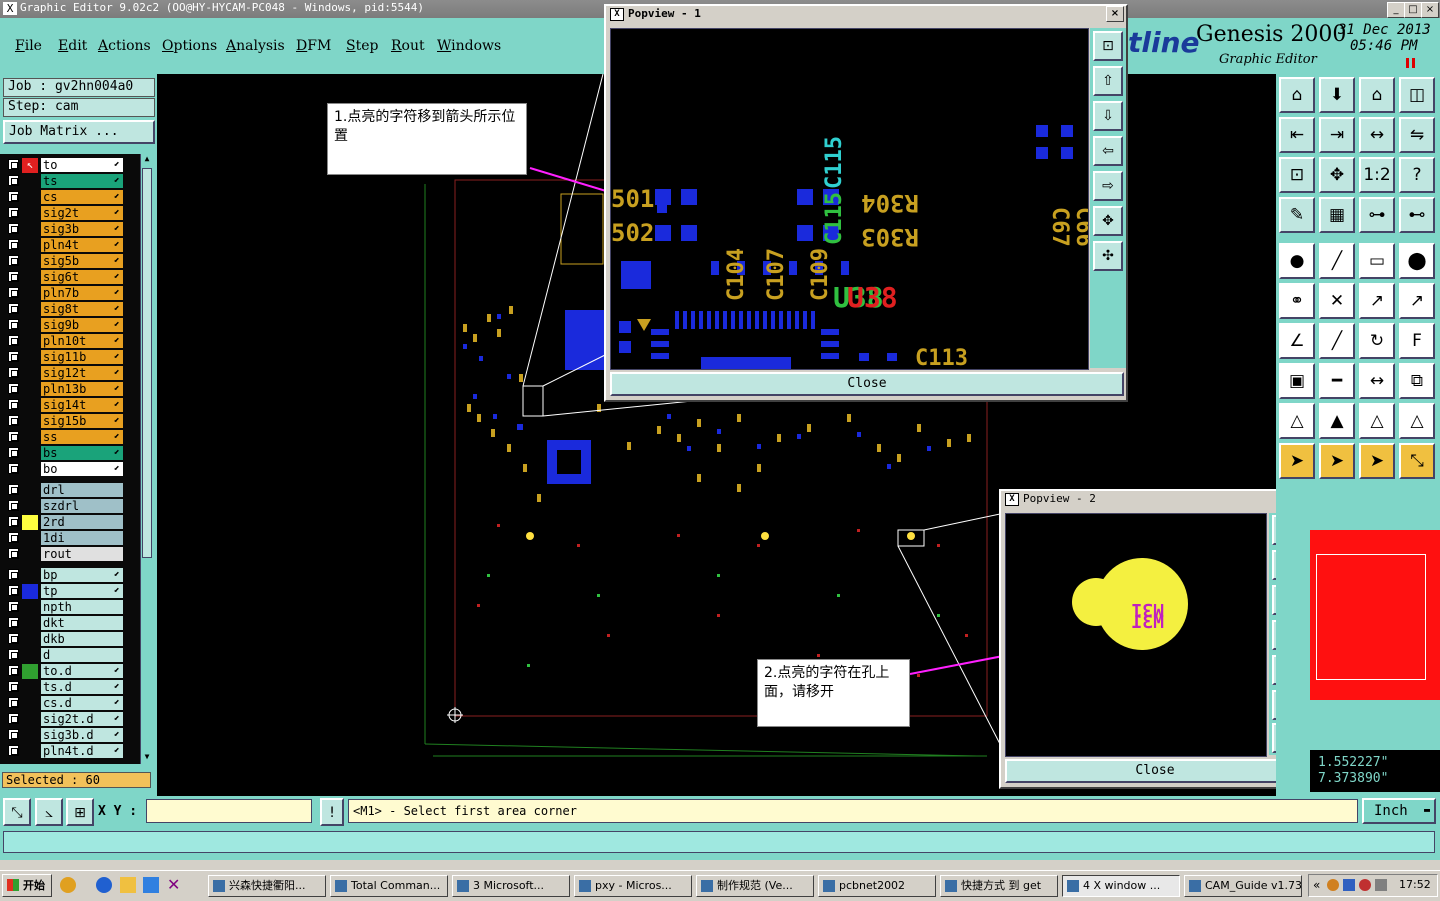 The width and height of the screenshot is (1440, 901). I want to click on zoom-in-icon: ✥, so click(1108, 221).